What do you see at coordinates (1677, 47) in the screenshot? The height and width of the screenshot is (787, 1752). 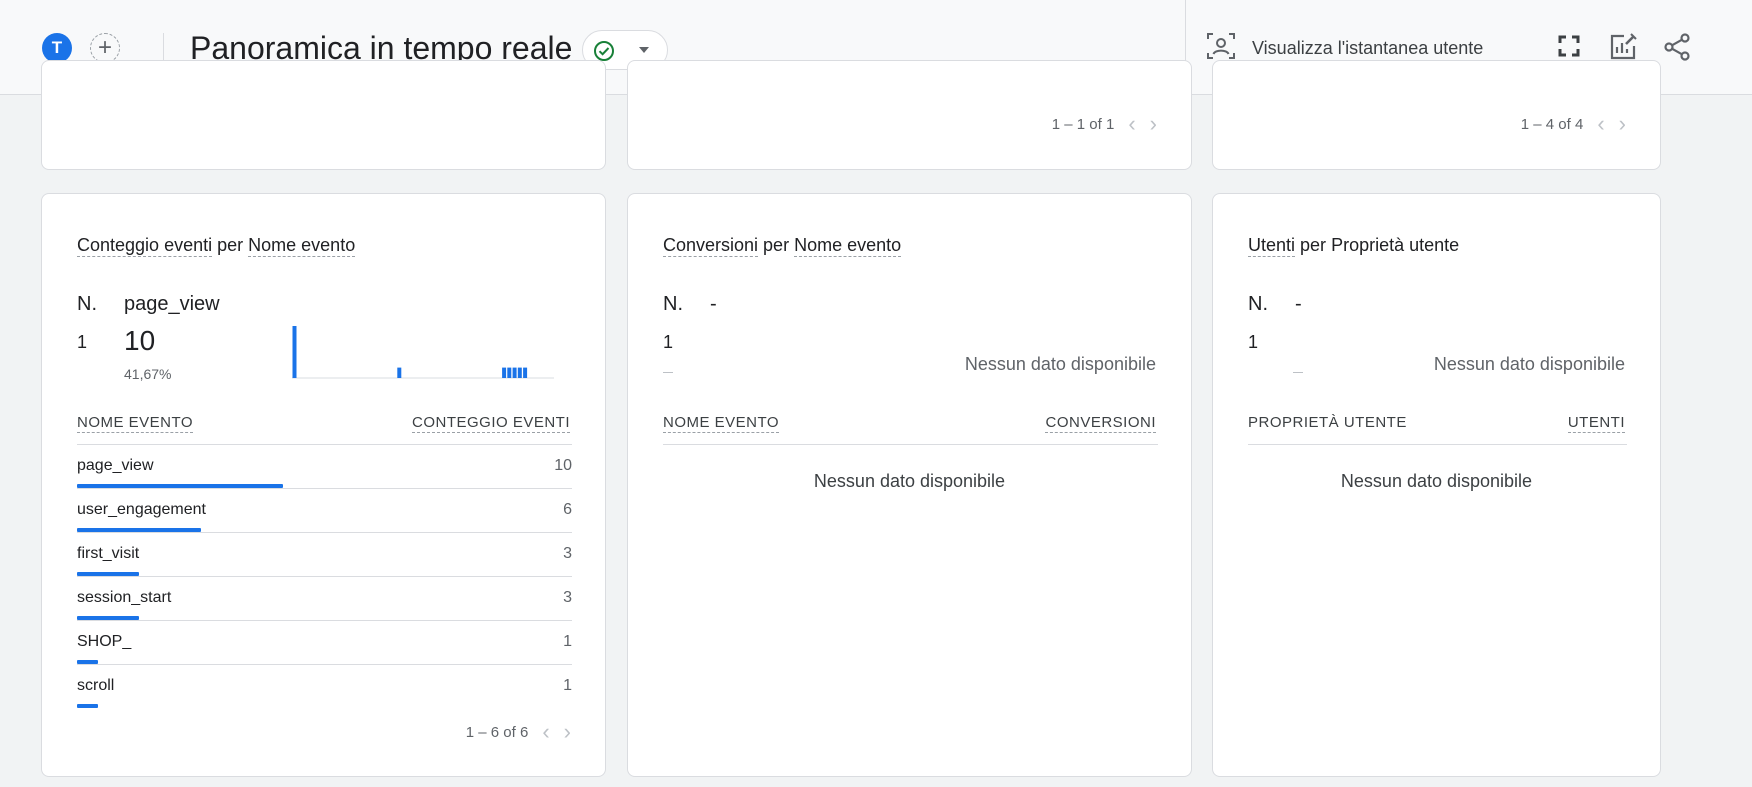 I see `share-icon` at bounding box center [1677, 47].